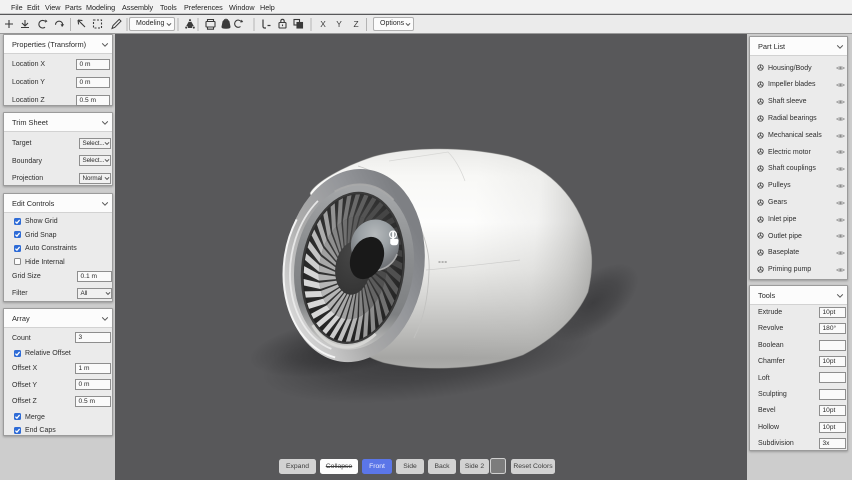 This screenshot has height=480, width=852. What do you see at coordinates (355, 24) in the screenshot?
I see `svg-text: Z` at bounding box center [355, 24].